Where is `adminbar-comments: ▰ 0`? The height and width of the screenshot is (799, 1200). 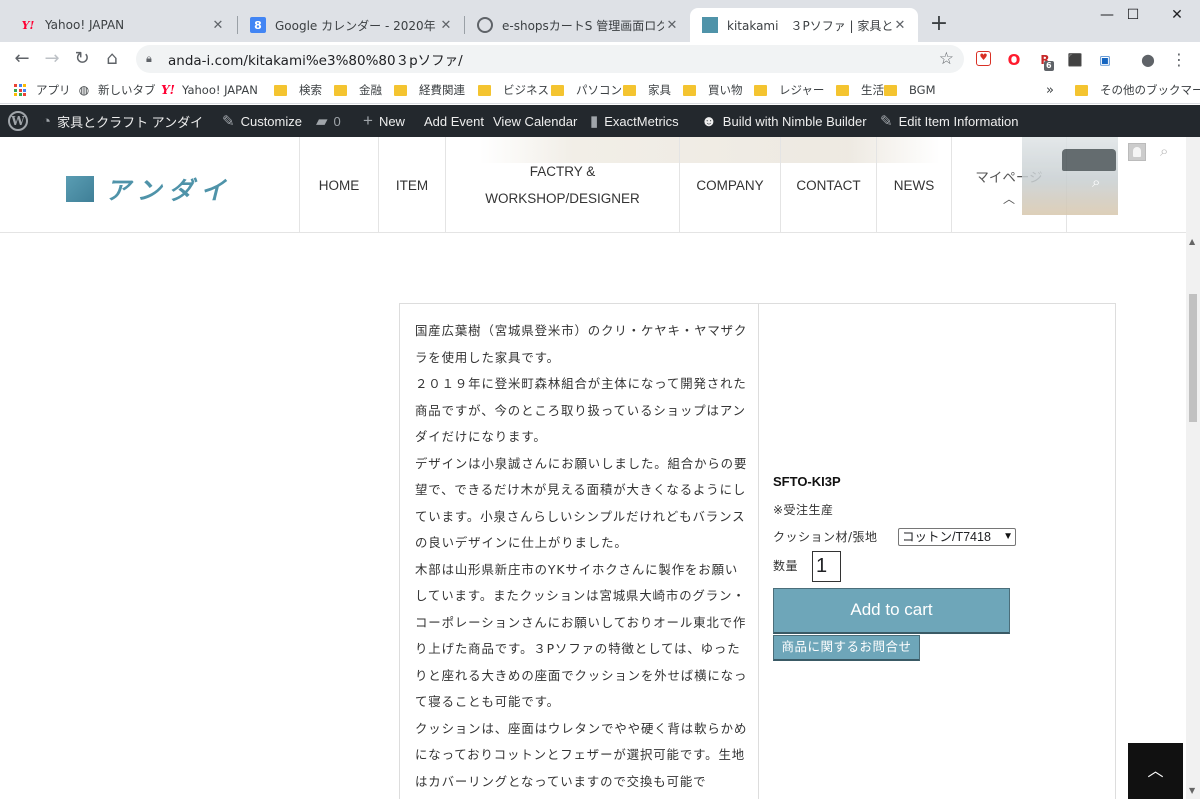
adminbar-comments: ▰ 0 is located at coordinates (328, 121).